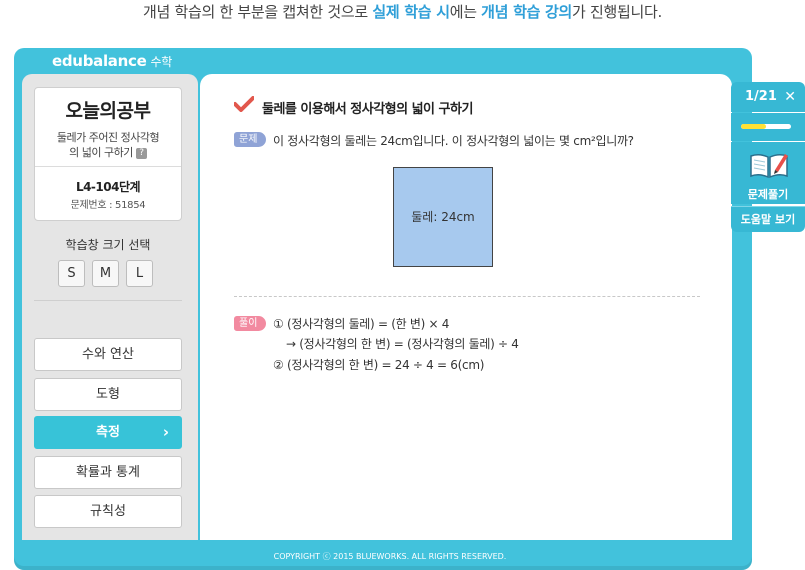 This screenshot has height=570, width=805. What do you see at coordinates (761, 96) in the screenshot?
I see `counter-text: 1/21` at bounding box center [761, 96].